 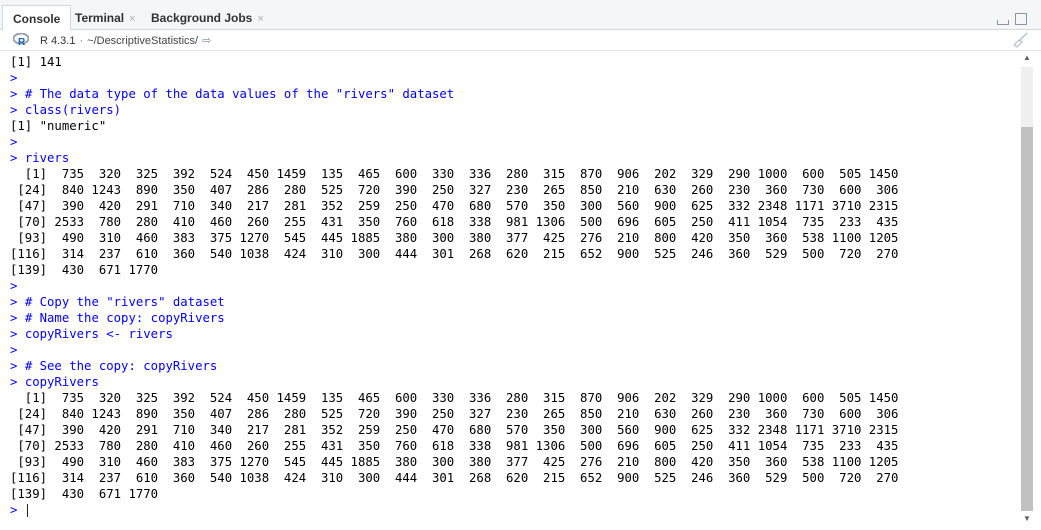 What do you see at coordinates (454, 334) in the screenshot?
I see `console-command-line: > copyRivers <- rivers` at bounding box center [454, 334].